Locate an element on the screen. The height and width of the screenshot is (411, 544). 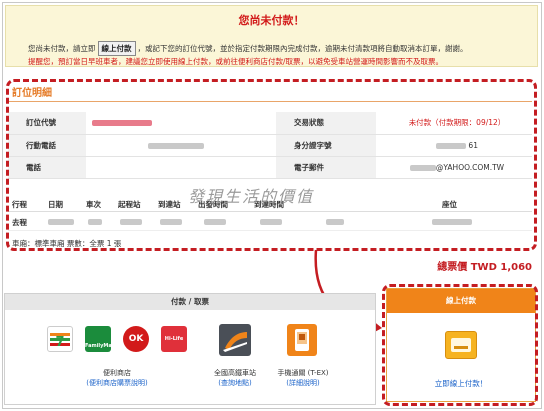
seven-eleven-icon: 7 is located at coordinates (60, 341).